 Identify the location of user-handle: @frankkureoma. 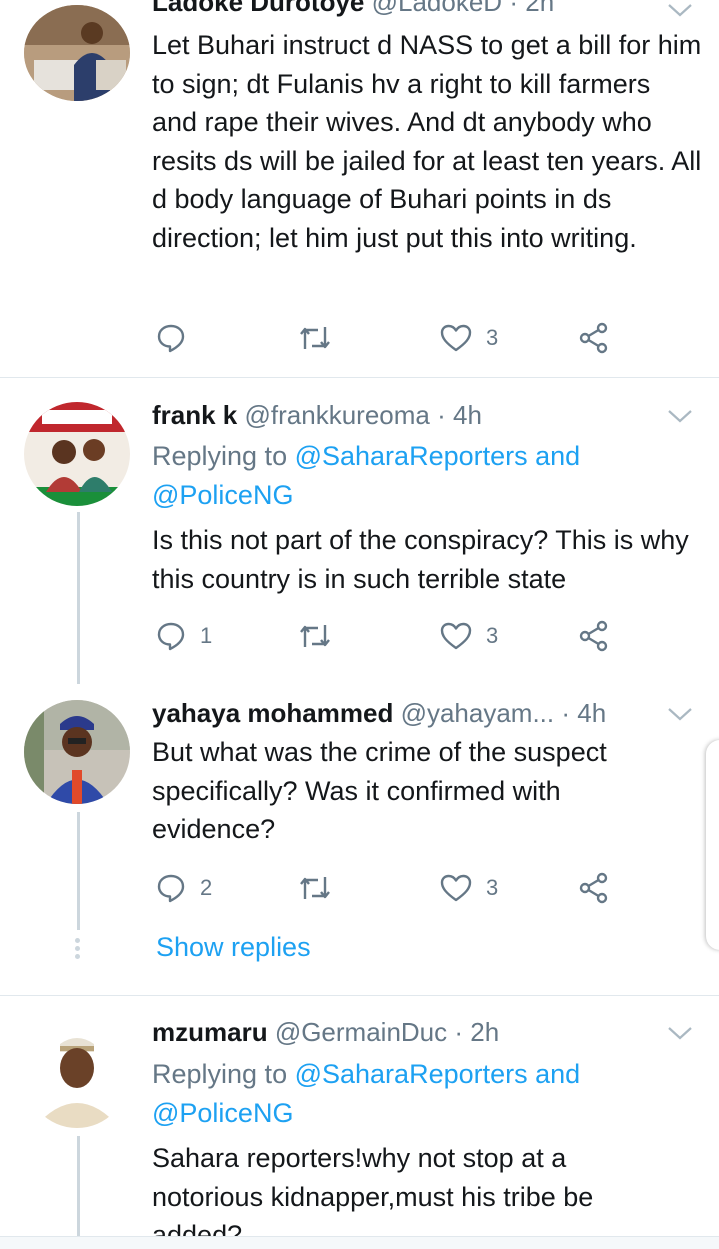
(337, 415).